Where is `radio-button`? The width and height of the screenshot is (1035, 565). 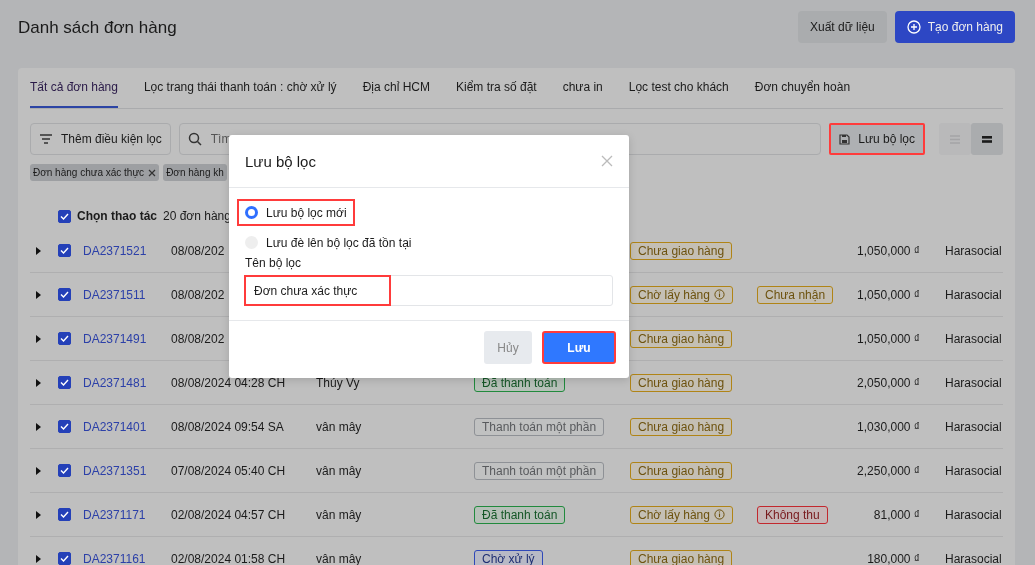
radio-button is located at coordinates (251, 212).